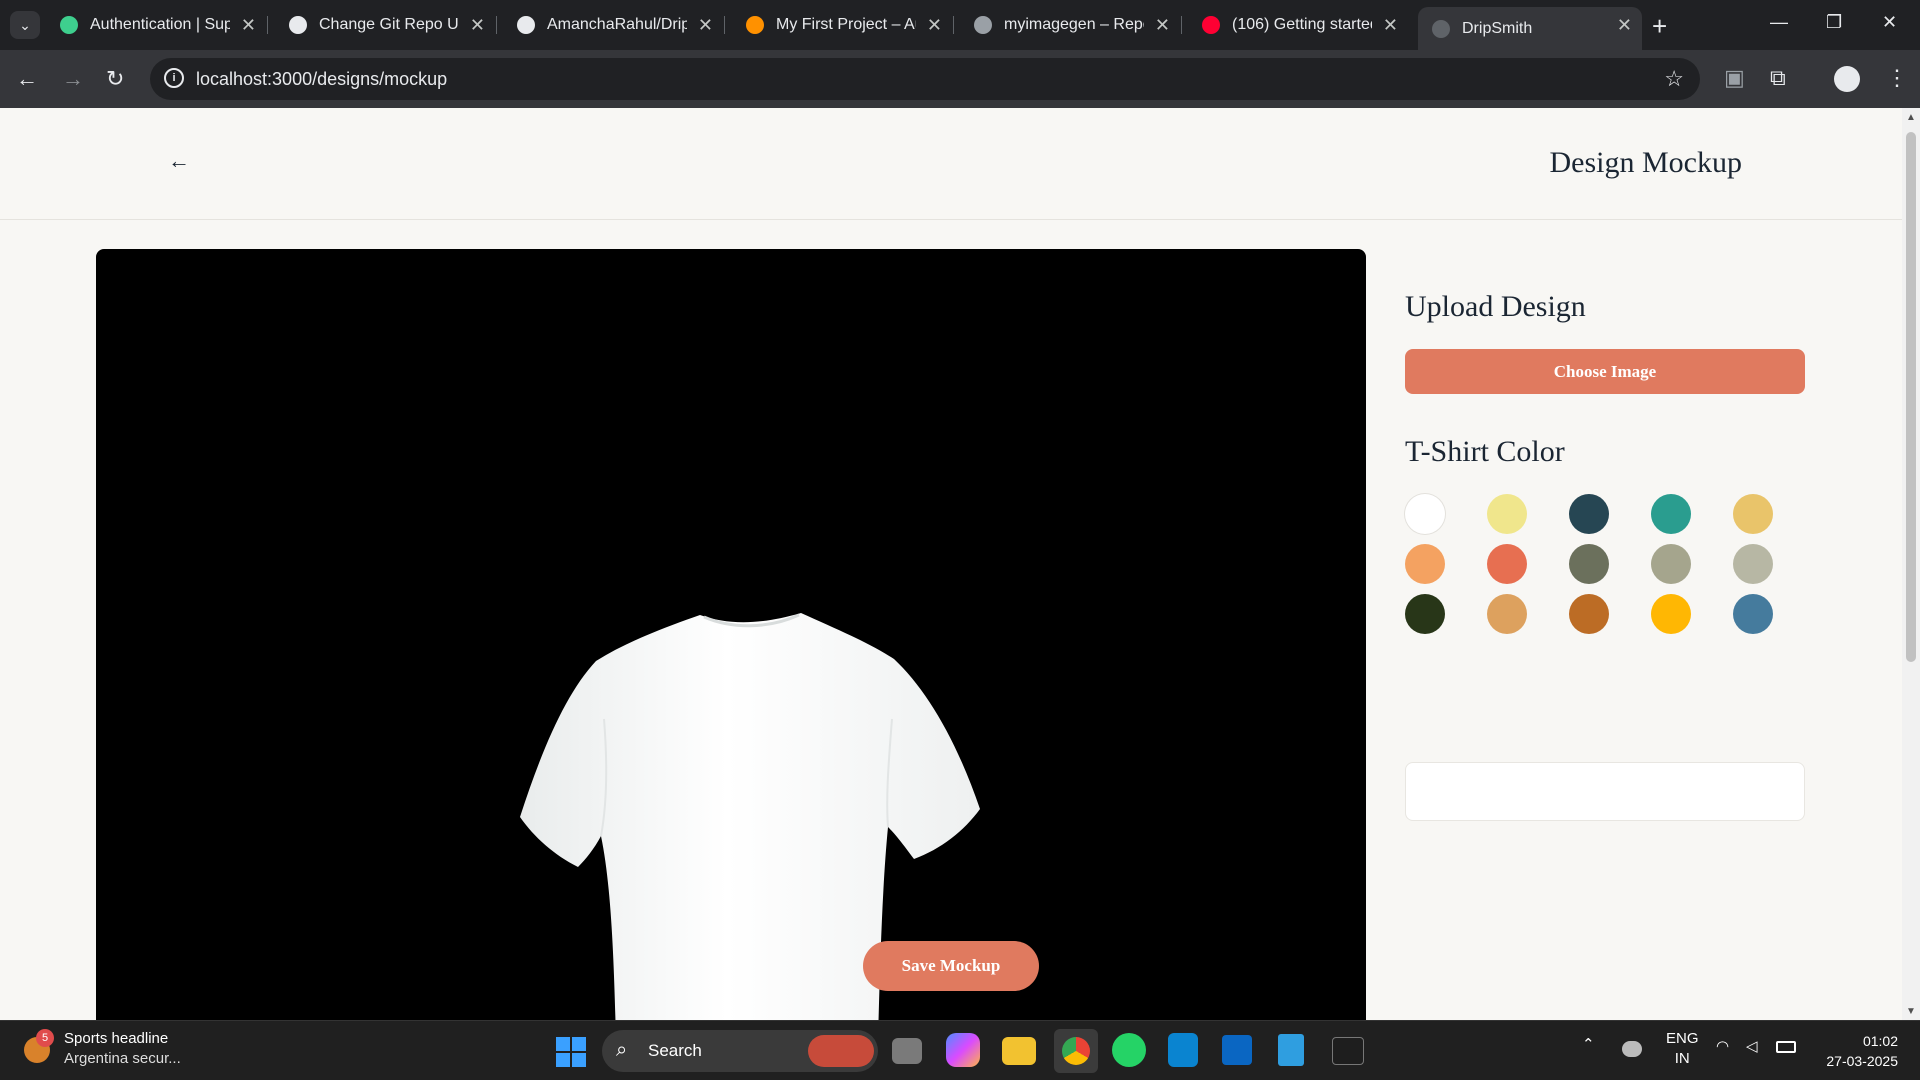 The image size is (1920, 1080). I want to click on back-arrow-icon: ←, so click(179, 161).